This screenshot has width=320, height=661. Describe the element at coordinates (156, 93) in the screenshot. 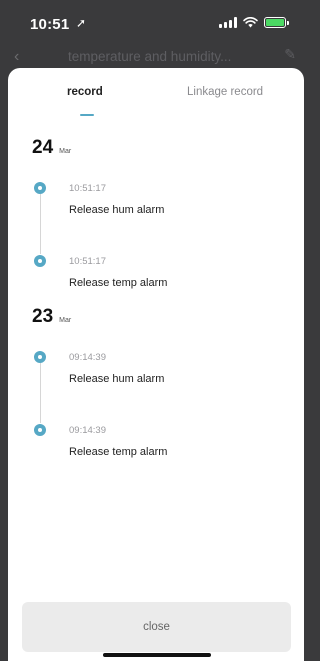

I see `tab-bar: record Linkage record` at that location.